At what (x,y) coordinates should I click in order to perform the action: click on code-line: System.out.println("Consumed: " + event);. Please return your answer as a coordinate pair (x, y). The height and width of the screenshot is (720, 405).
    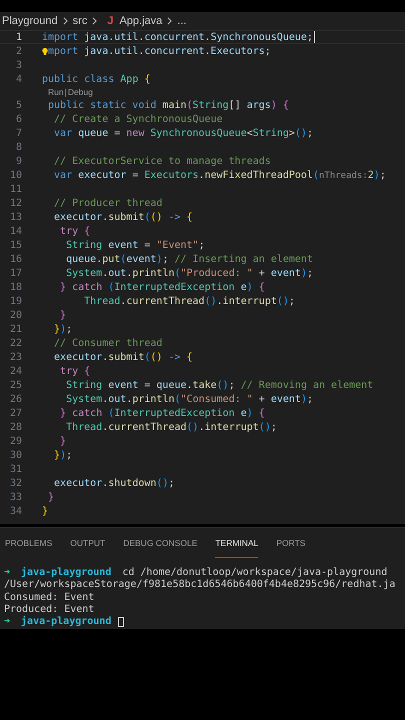
    Looking at the image, I should click on (189, 399).